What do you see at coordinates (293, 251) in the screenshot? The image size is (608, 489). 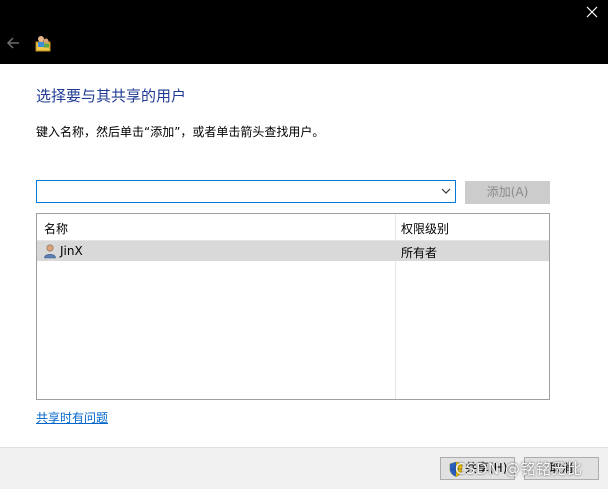 I see `table-row: JinX 所有者` at bounding box center [293, 251].